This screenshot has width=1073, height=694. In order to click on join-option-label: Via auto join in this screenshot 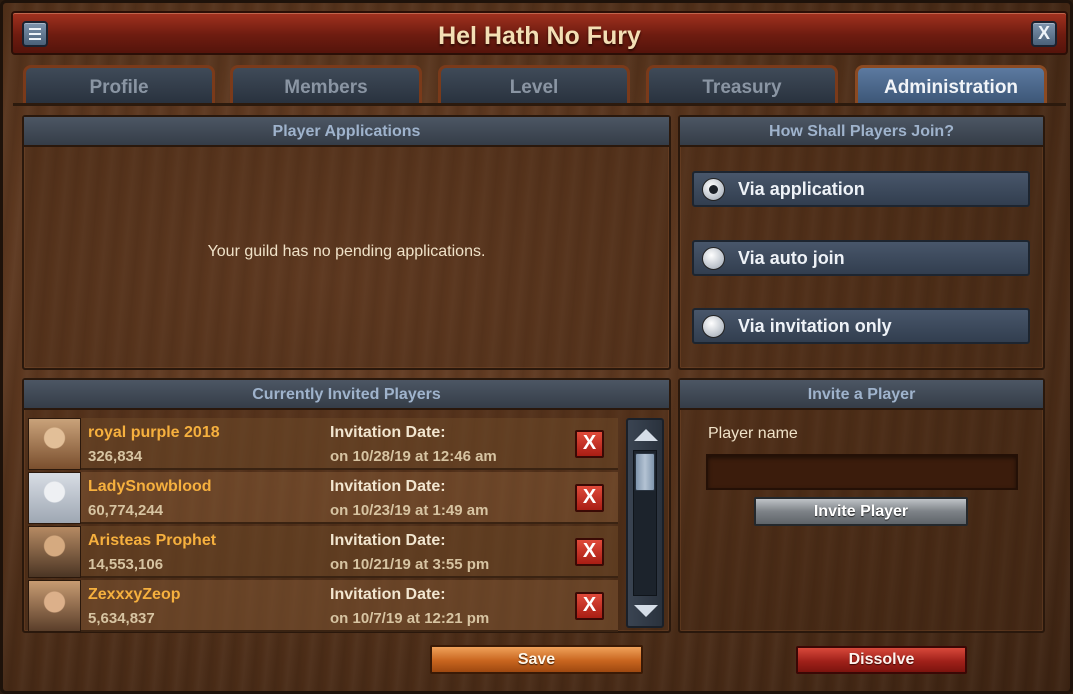, I will do `click(791, 258)`.